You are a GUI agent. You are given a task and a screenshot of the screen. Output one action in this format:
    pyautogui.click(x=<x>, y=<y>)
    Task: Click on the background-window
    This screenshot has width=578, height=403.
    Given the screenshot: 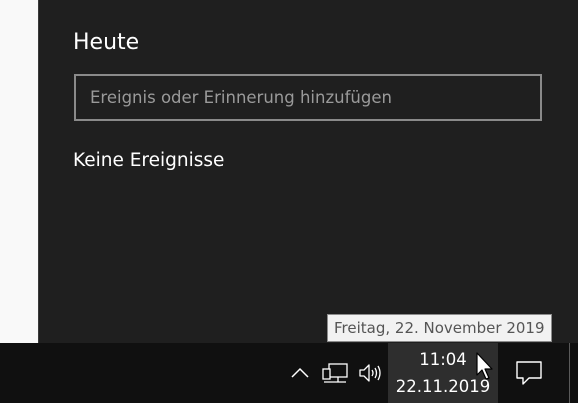 What is the action you would take?
    pyautogui.click(x=19, y=171)
    